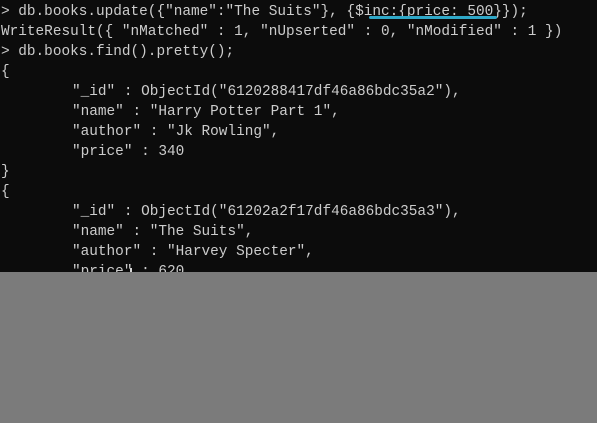 The image size is (597, 423). What do you see at coordinates (176, 132) in the screenshot?
I see `terminal-line-doc1-author: "author" : "Jk Rowling",` at bounding box center [176, 132].